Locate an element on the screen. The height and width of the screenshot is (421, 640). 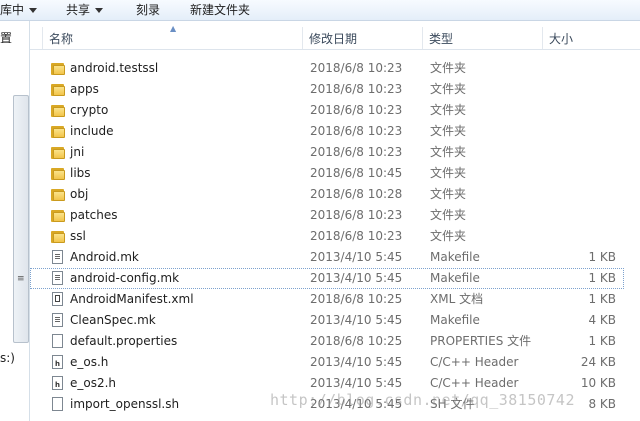
file-row: libs 2018/6/8 10:45 文件夹 is located at coordinates (335, 173).